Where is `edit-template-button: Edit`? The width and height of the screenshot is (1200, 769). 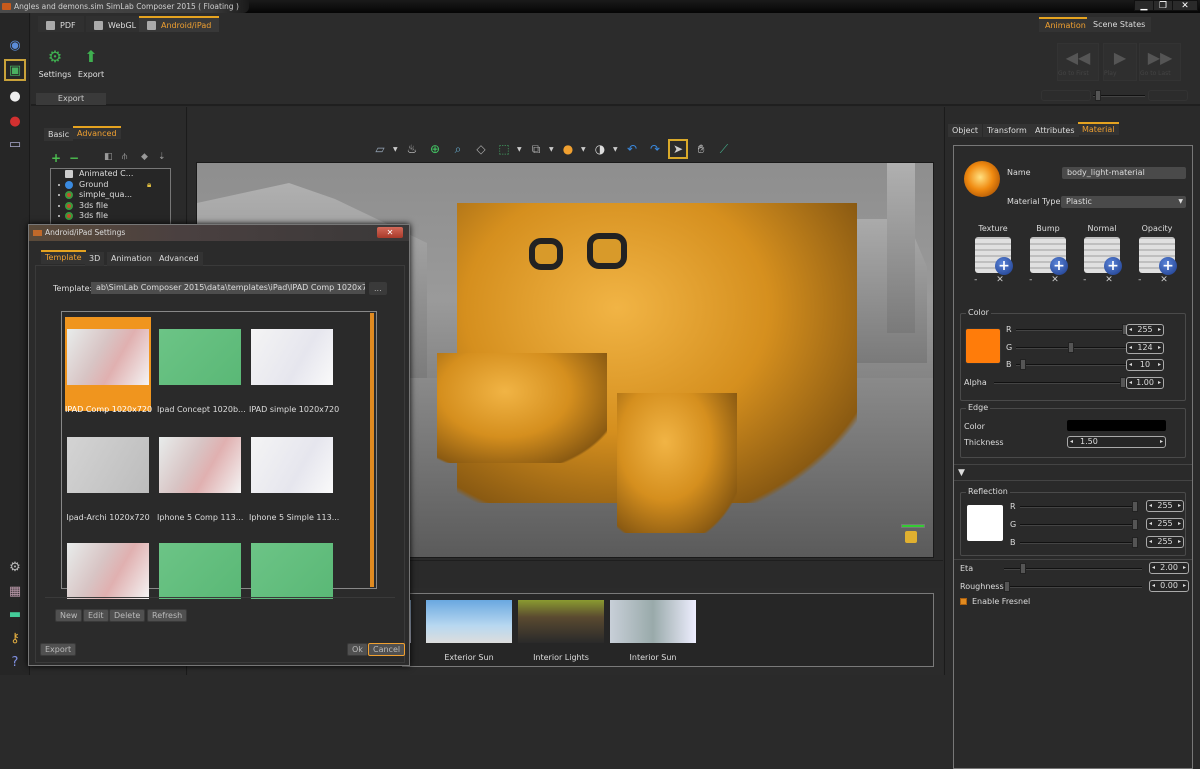 edit-template-button: Edit is located at coordinates (96, 615).